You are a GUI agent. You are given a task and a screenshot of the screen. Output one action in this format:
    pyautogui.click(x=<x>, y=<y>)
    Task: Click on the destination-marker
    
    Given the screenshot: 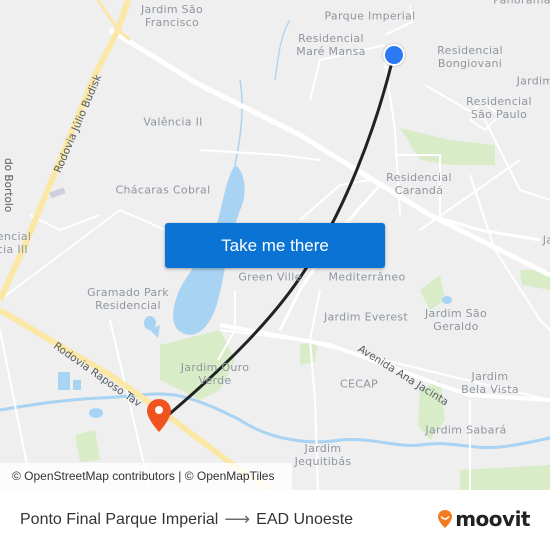 What is the action you would take?
    pyautogui.click(x=159, y=416)
    